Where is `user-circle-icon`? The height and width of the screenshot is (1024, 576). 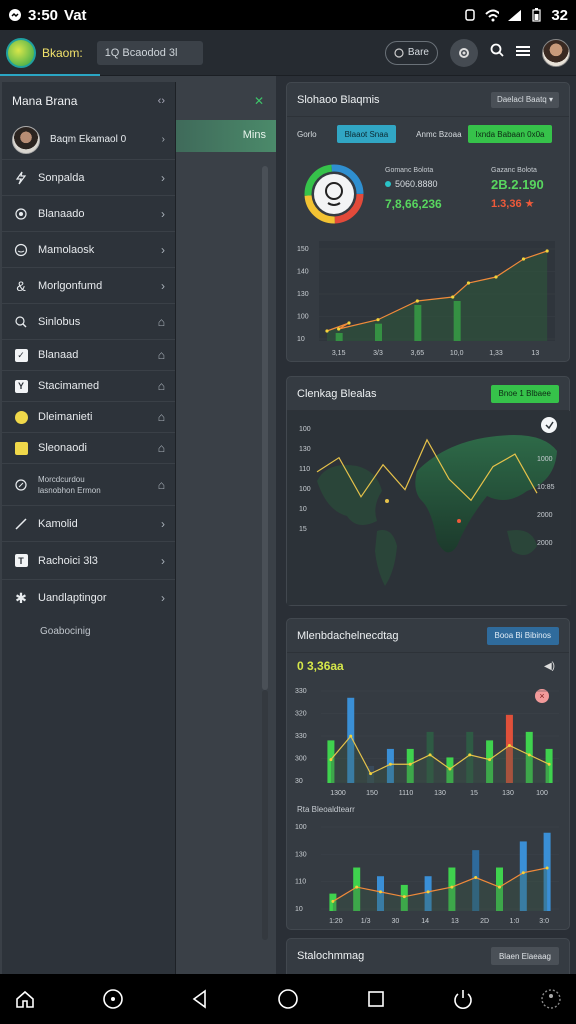 user-circle-icon is located at coordinates (399, 52).